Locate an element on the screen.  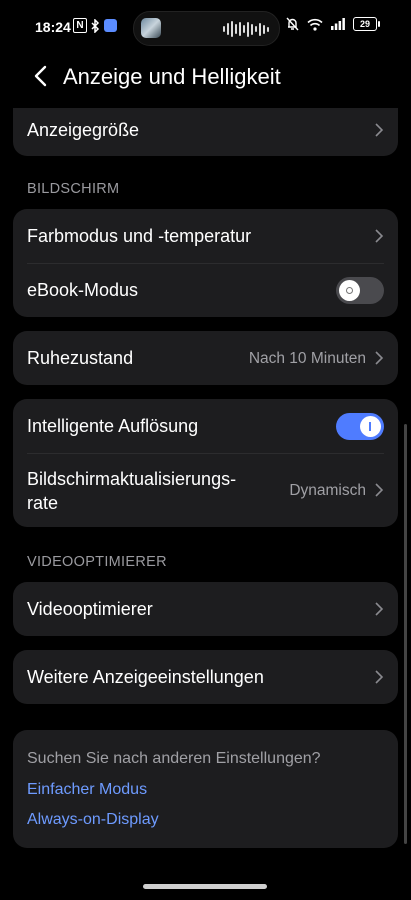
video-optimizer-label: Videooptimierer is located at coordinates (90, 609).